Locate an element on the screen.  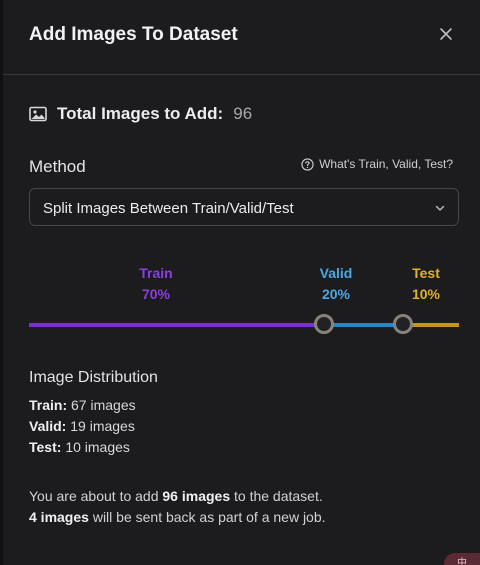
test-split-label: Test 10% is located at coordinates (426, 283).